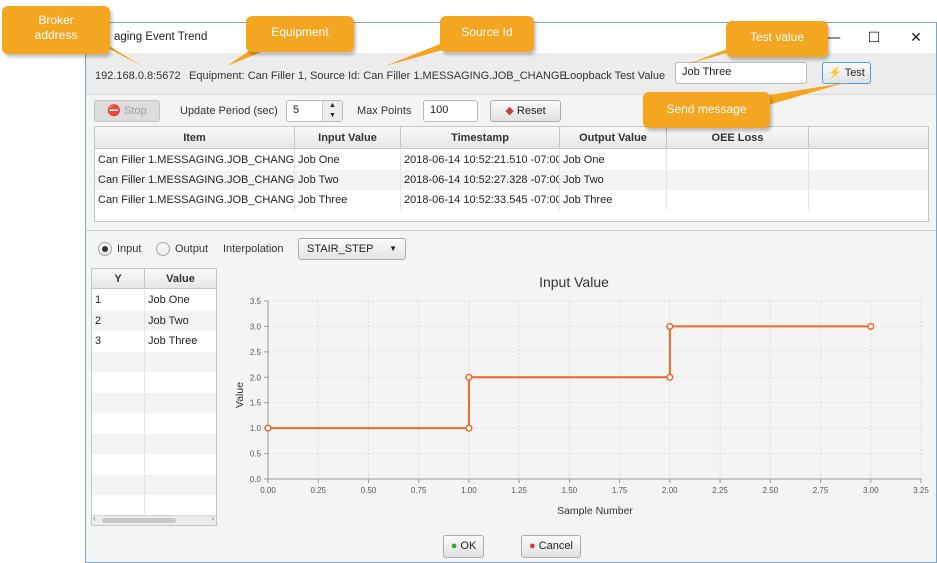 This screenshot has height=563, width=937. I want to click on send-callout-label: Send message, so click(706, 109).